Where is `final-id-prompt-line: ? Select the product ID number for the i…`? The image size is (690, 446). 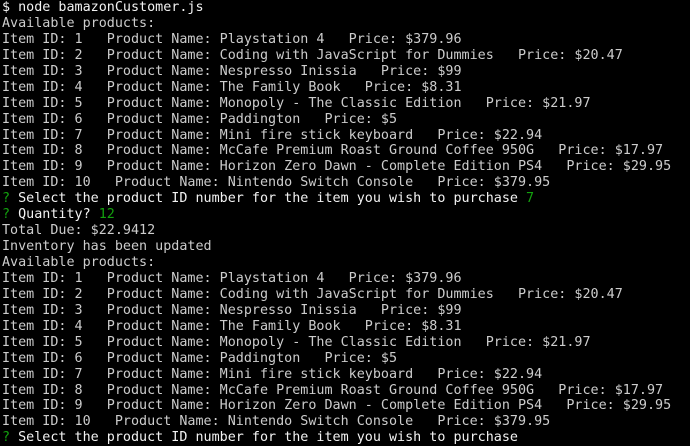 final-id-prompt-line: ? Select the product ID number for the i… is located at coordinates (346, 438).